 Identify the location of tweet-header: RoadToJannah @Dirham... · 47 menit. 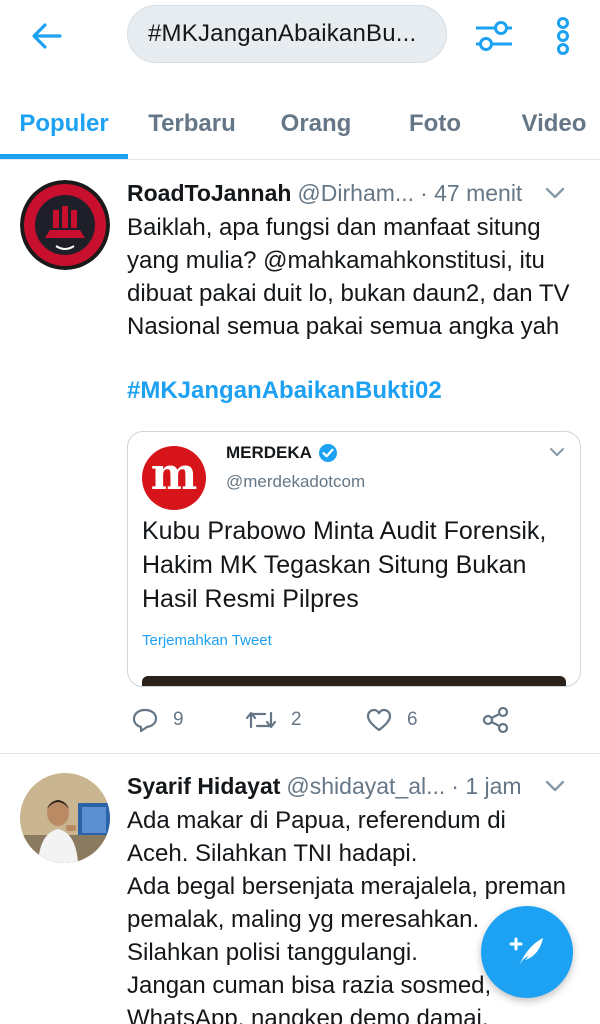
(357, 193).